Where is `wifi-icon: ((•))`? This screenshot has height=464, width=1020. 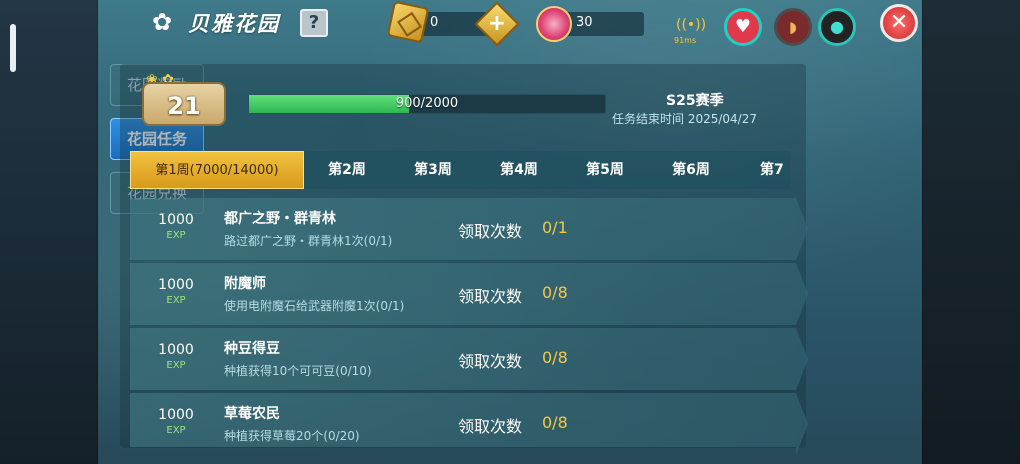
wifi-icon: ((•)) is located at coordinates (691, 25).